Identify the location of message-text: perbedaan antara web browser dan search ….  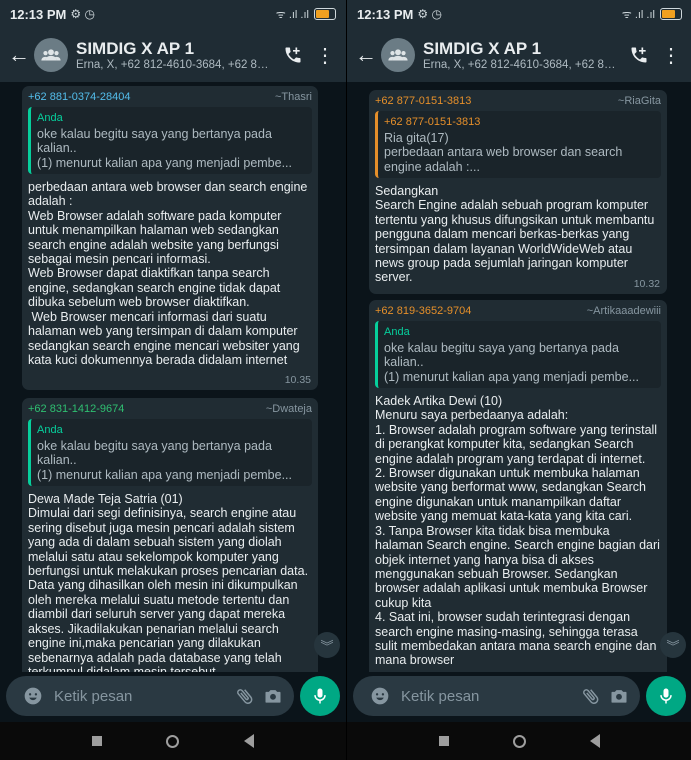
(168, 273).